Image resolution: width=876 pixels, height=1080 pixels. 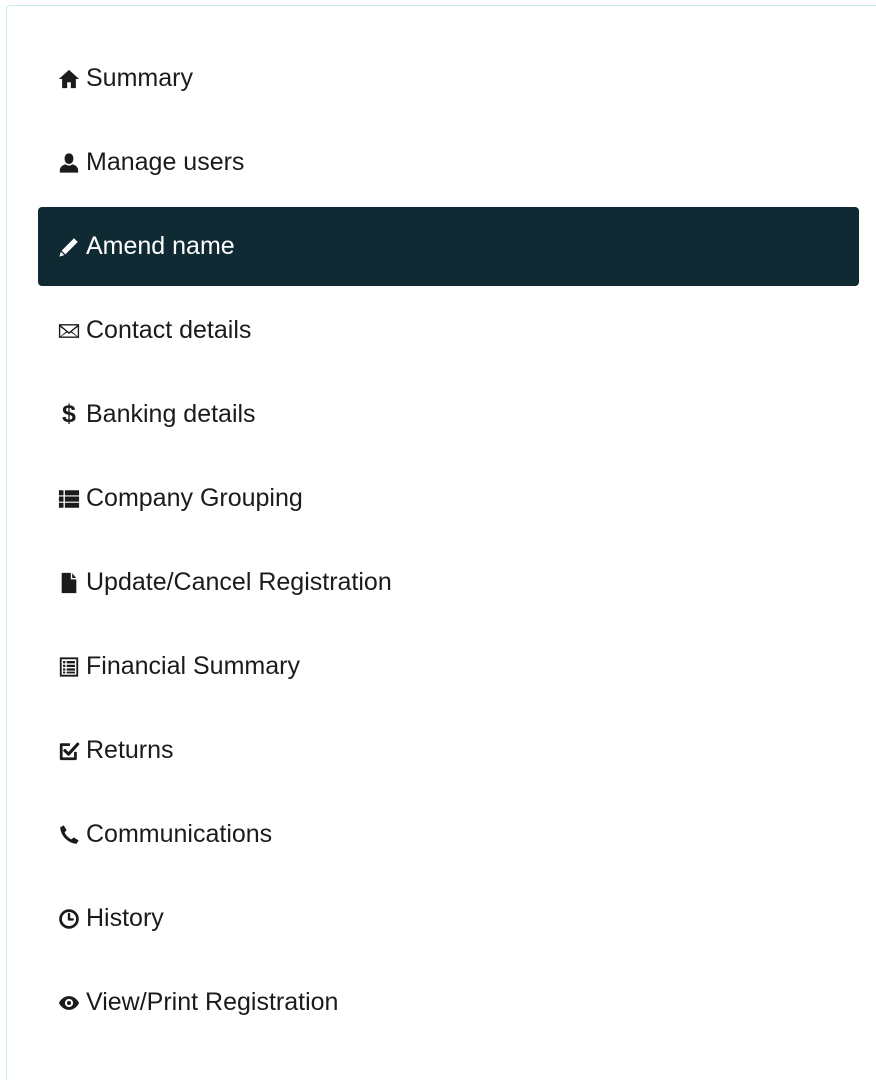 I want to click on sidebar-item-label: History, so click(x=125, y=918).